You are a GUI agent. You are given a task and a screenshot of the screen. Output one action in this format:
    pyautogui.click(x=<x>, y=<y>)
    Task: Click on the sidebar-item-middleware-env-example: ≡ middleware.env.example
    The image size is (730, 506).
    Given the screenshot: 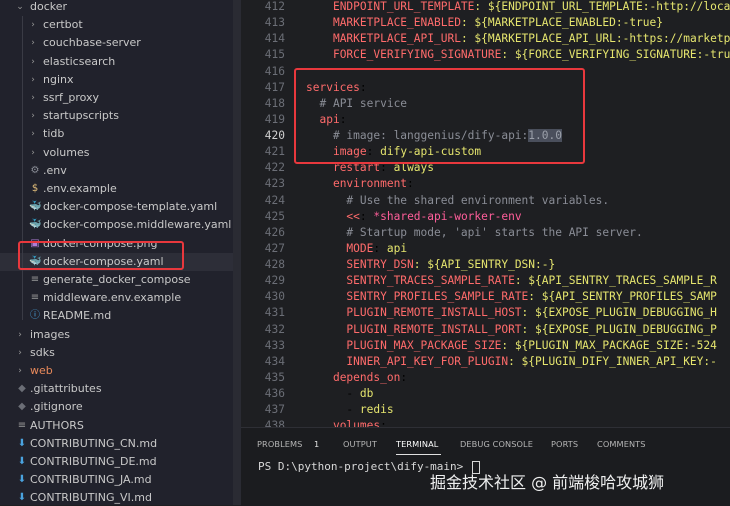 What is the action you would take?
    pyautogui.click(x=120, y=298)
    